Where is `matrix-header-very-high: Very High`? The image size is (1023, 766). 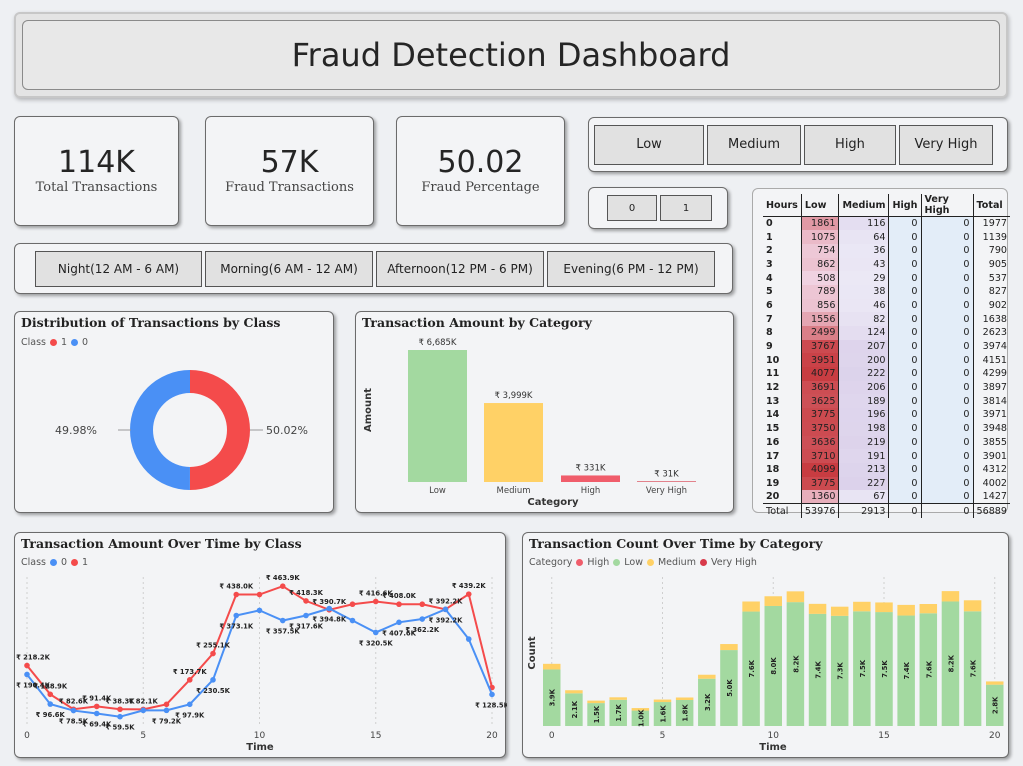
matrix-header-very-high: Very High is located at coordinates (946, 205).